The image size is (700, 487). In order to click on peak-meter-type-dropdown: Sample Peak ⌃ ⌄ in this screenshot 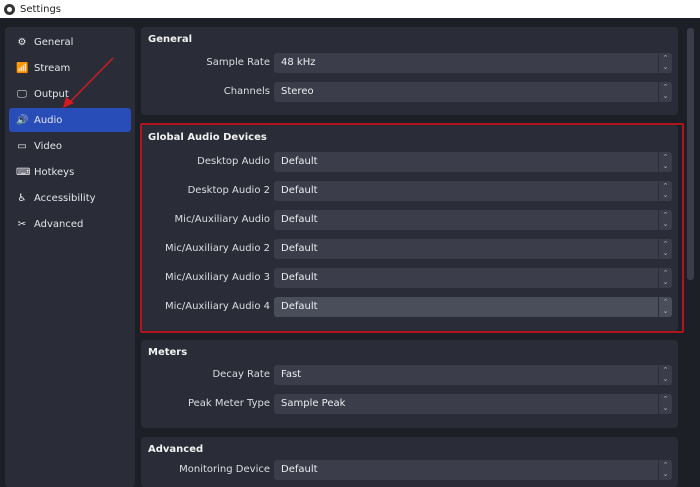, I will do `click(473, 404)`.